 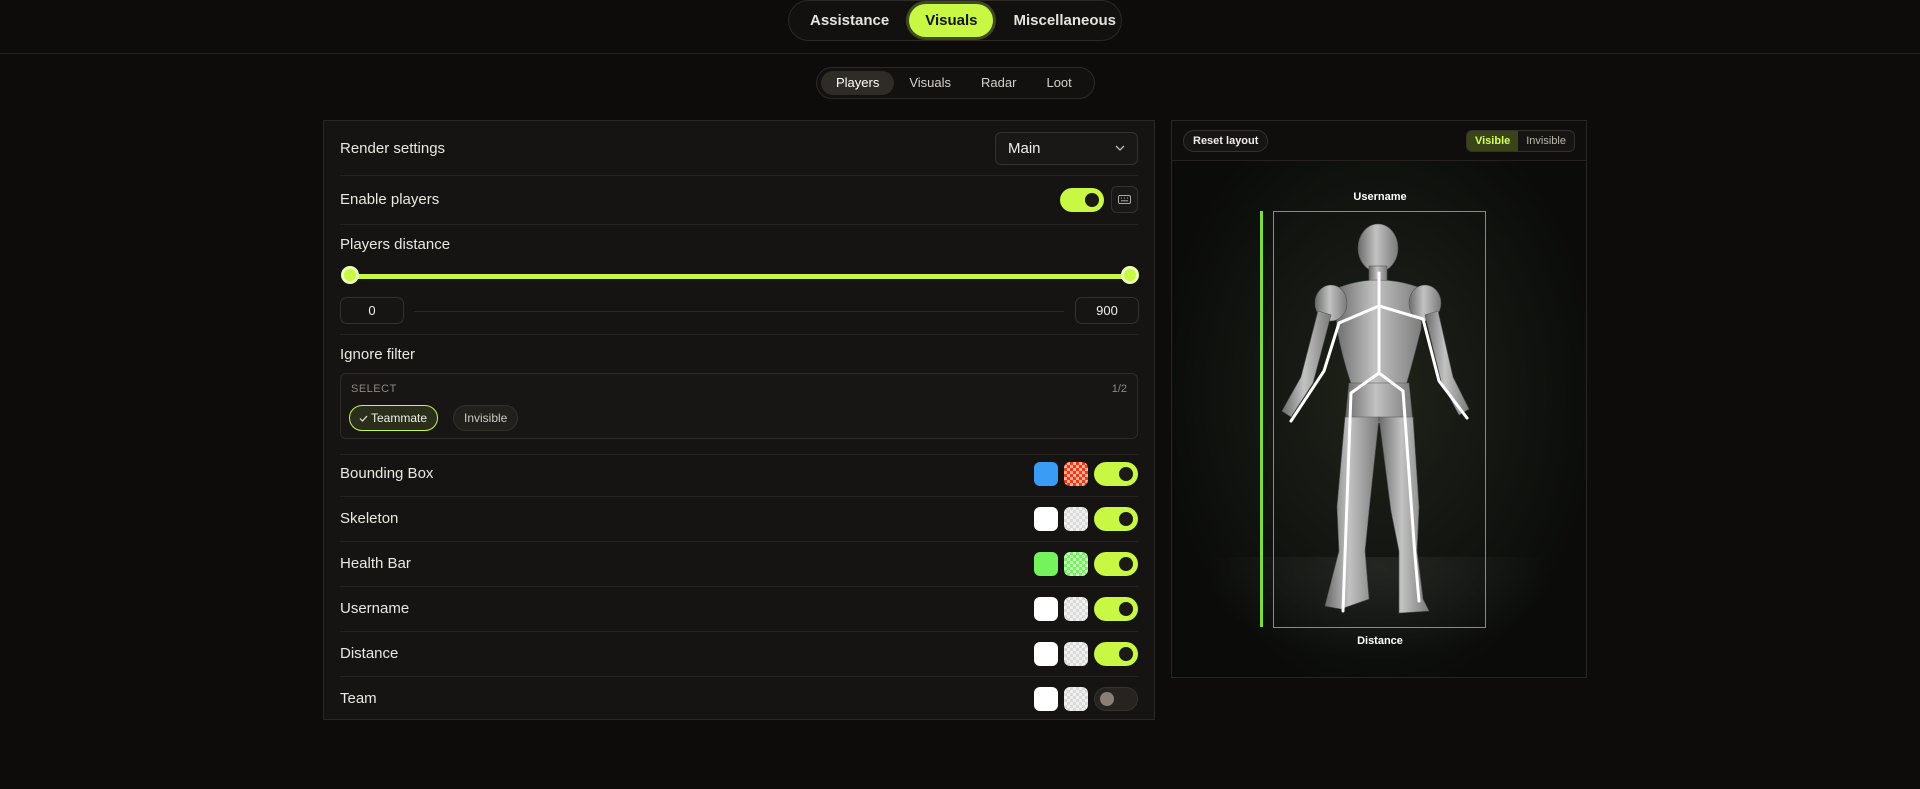 I want to click on preview-distance-label: Distance, so click(x=1379, y=641).